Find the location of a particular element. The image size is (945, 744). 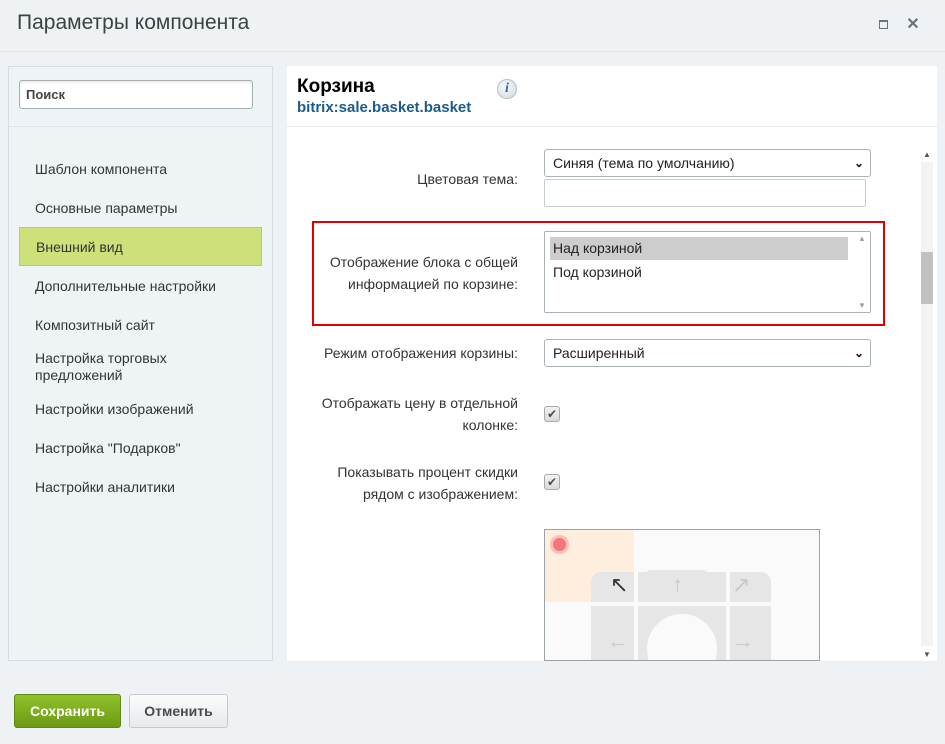

listbox-option-above: Над корзиной is located at coordinates (699, 248).